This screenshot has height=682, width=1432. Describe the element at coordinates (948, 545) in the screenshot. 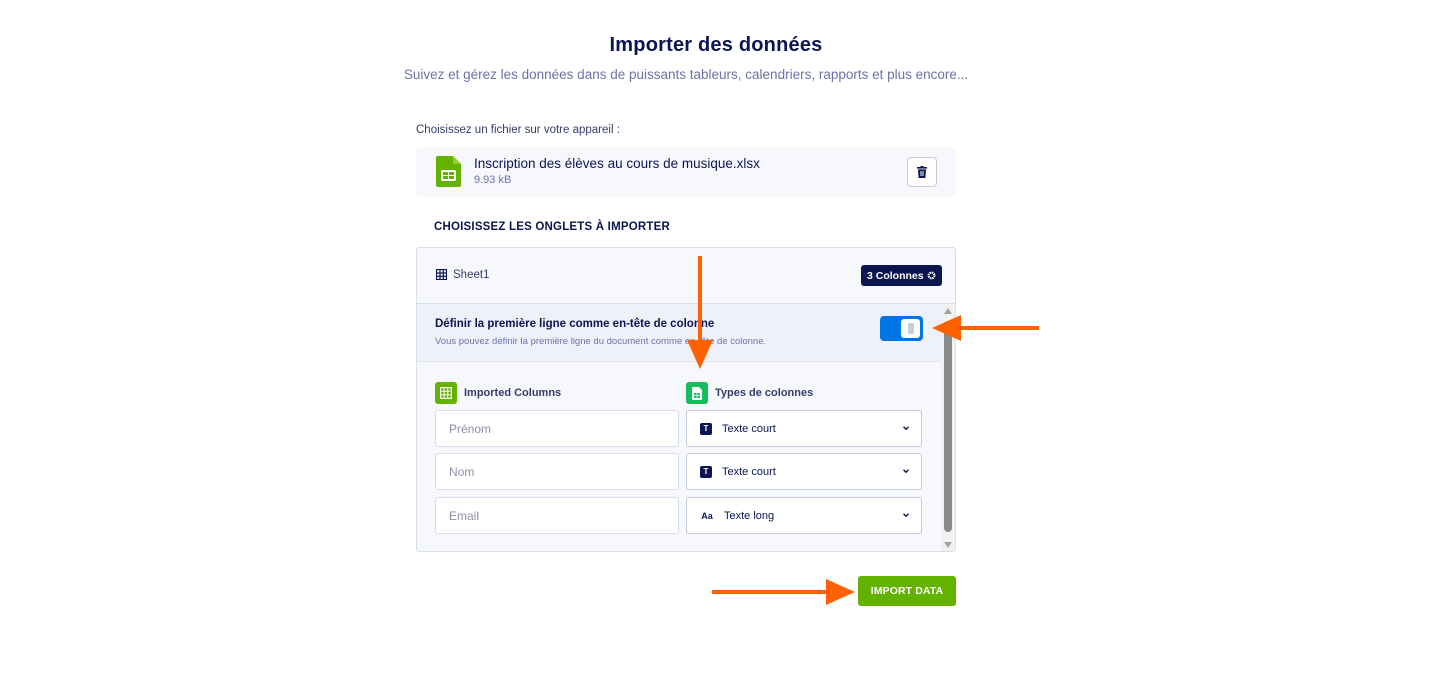

I see `scroll-down-arrow-icon` at that location.